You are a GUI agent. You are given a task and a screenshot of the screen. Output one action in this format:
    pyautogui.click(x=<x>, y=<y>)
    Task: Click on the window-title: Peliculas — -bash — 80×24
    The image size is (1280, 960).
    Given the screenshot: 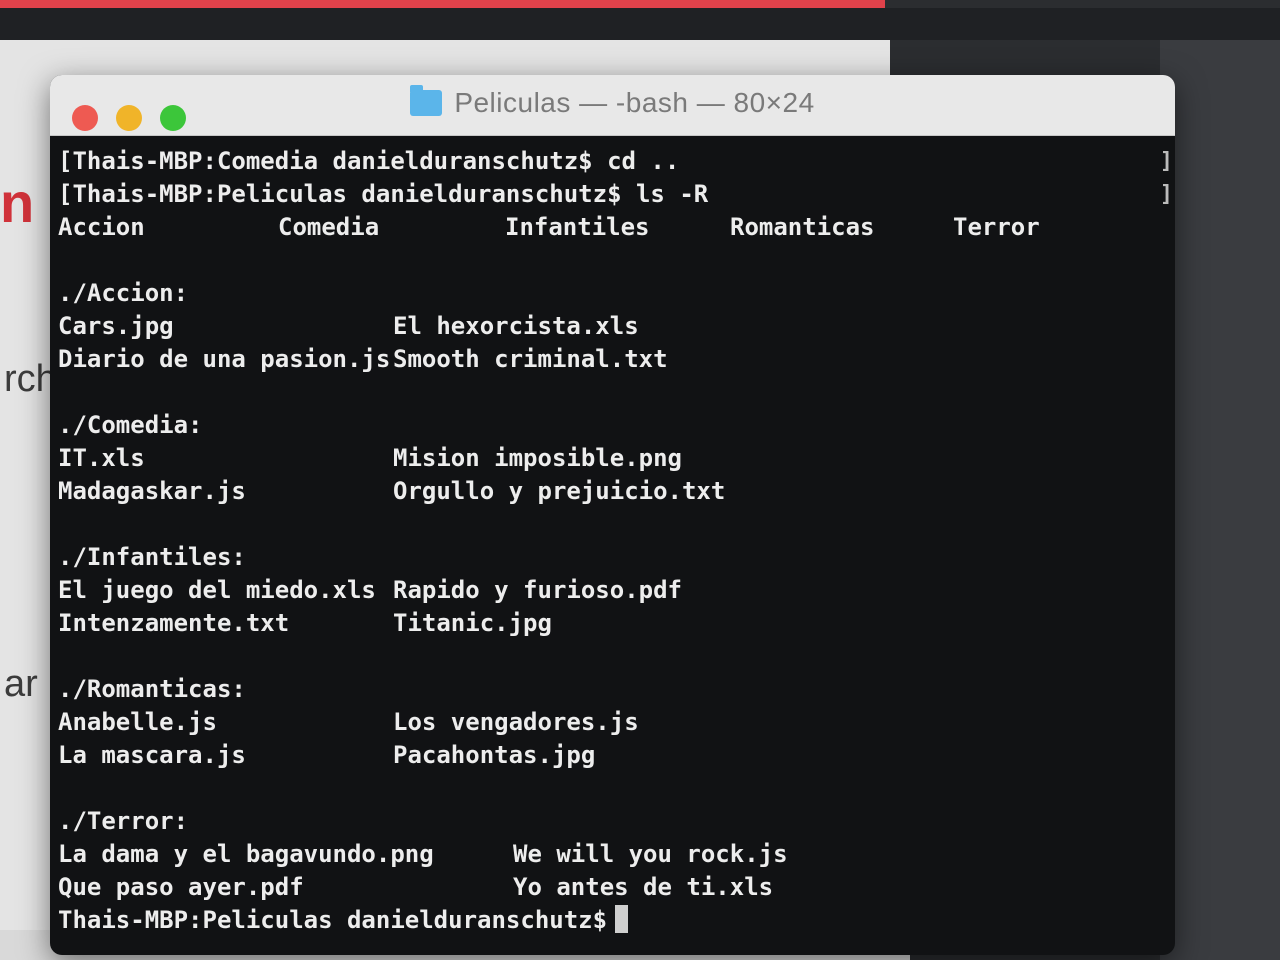 What is the action you would take?
    pyautogui.click(x=612, y=102)
    